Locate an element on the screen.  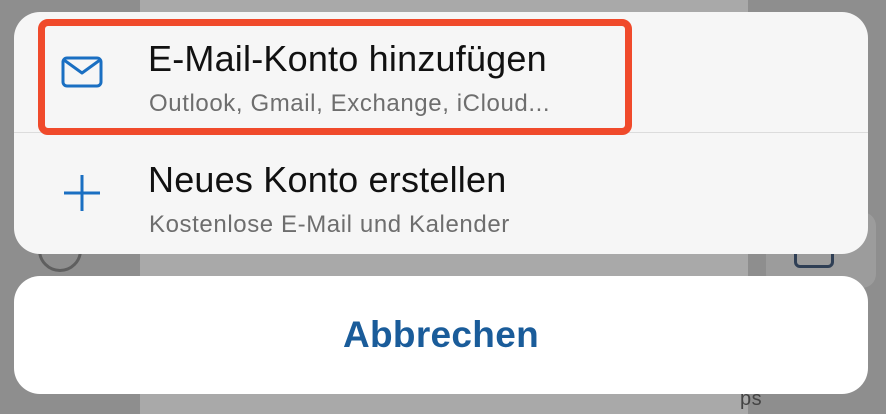
plus-icon is located at coordinates (82, 193).